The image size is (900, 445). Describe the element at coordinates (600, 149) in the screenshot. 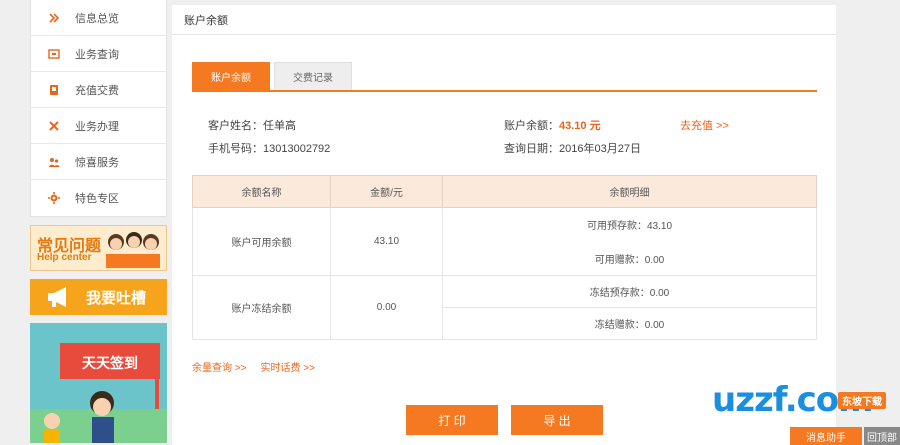

I see `query-date-value: 2016年03月27日` at that location.